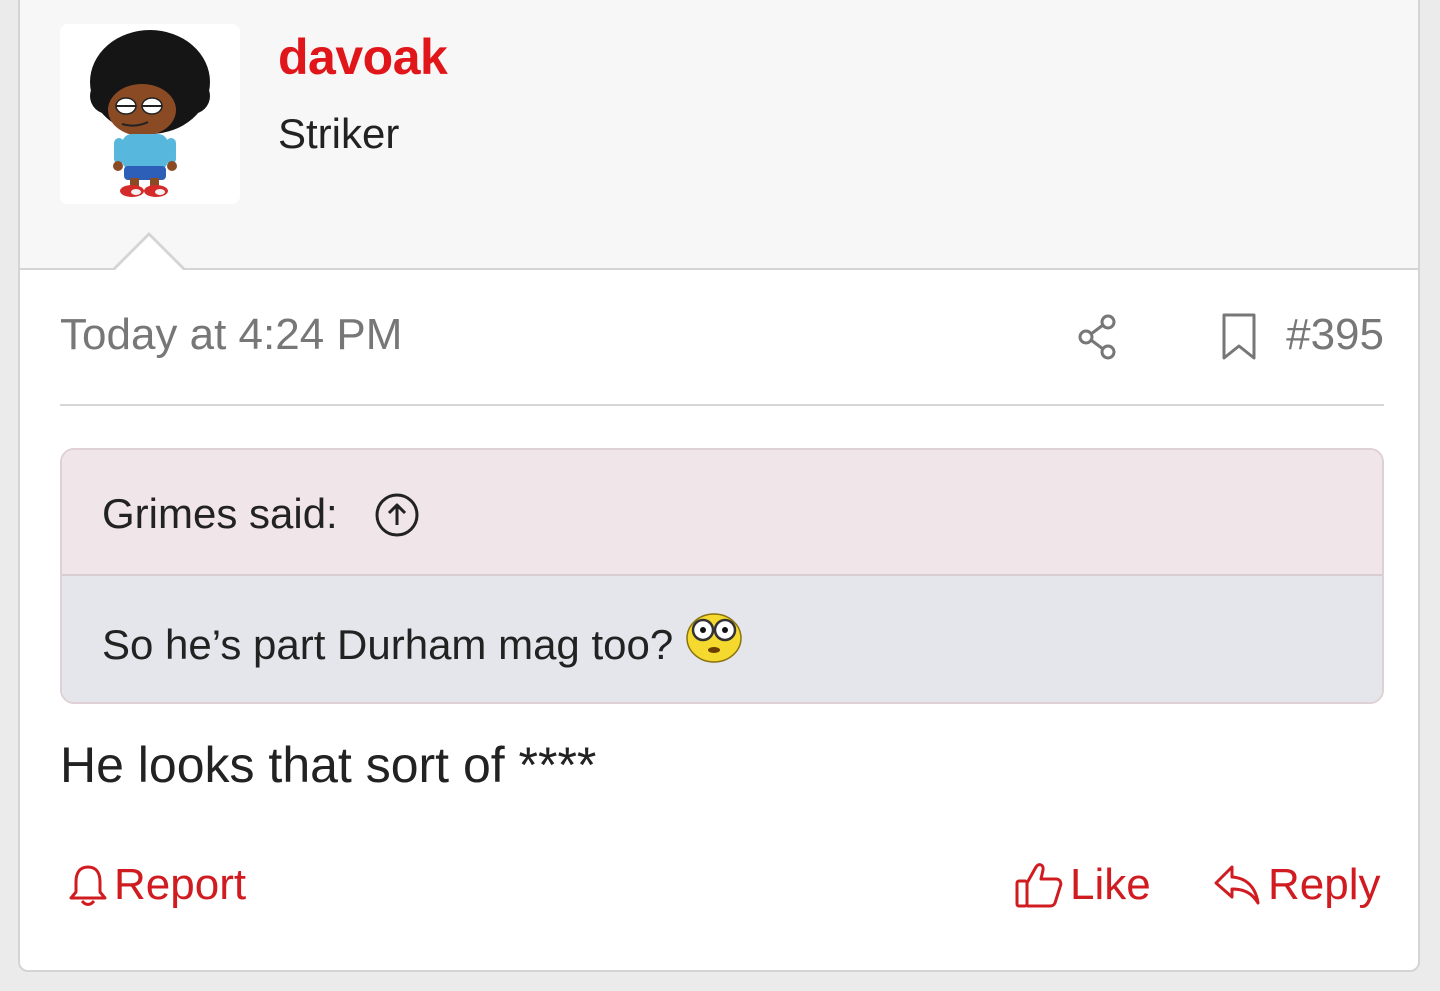  Describe the element at coordinates (714, 642) in the screenshot. I see `shocked-glasses-emoji-icon` at that location.